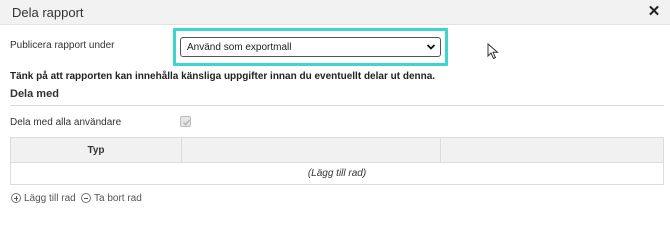 This screenshot has width=670, height=240. Describe the element at coordinates (62, 45) in the screenshot. I see `publish-under-label: Publicera rapport under` at that location.